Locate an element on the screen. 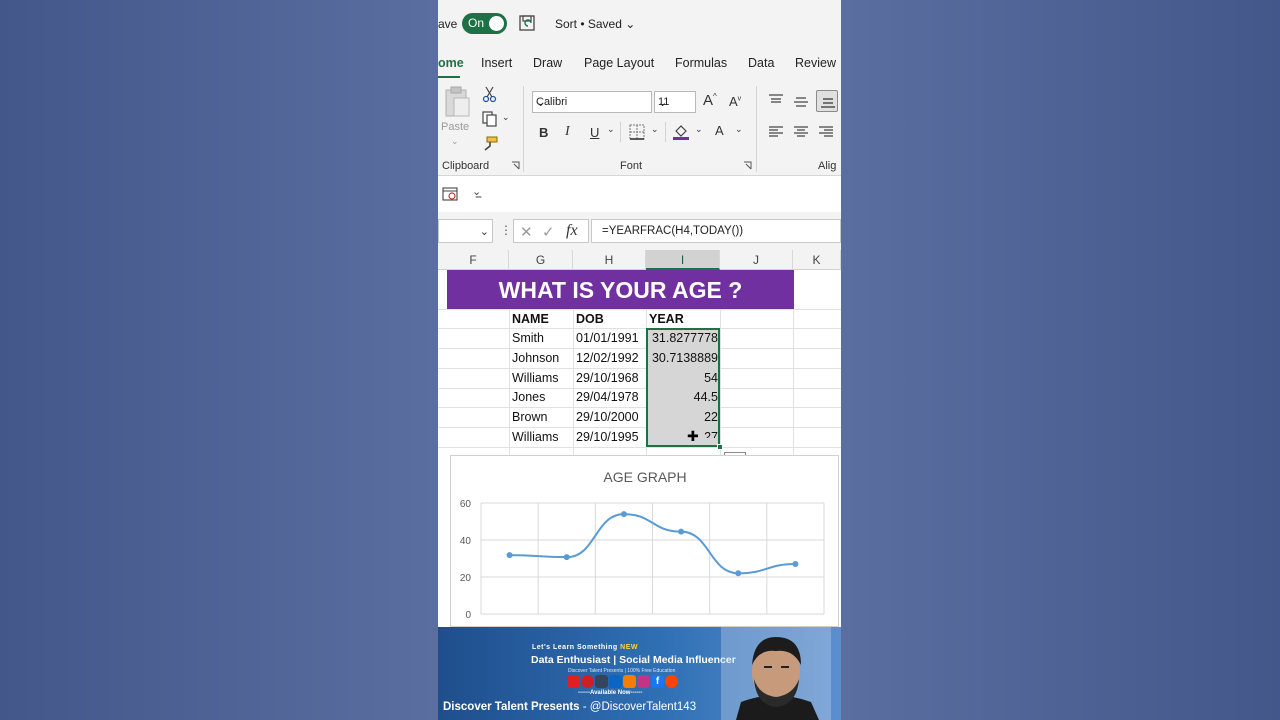 The height and width of the screenshot is (720, 1280). header-dob: DOB is located at coordinates (590, 319).